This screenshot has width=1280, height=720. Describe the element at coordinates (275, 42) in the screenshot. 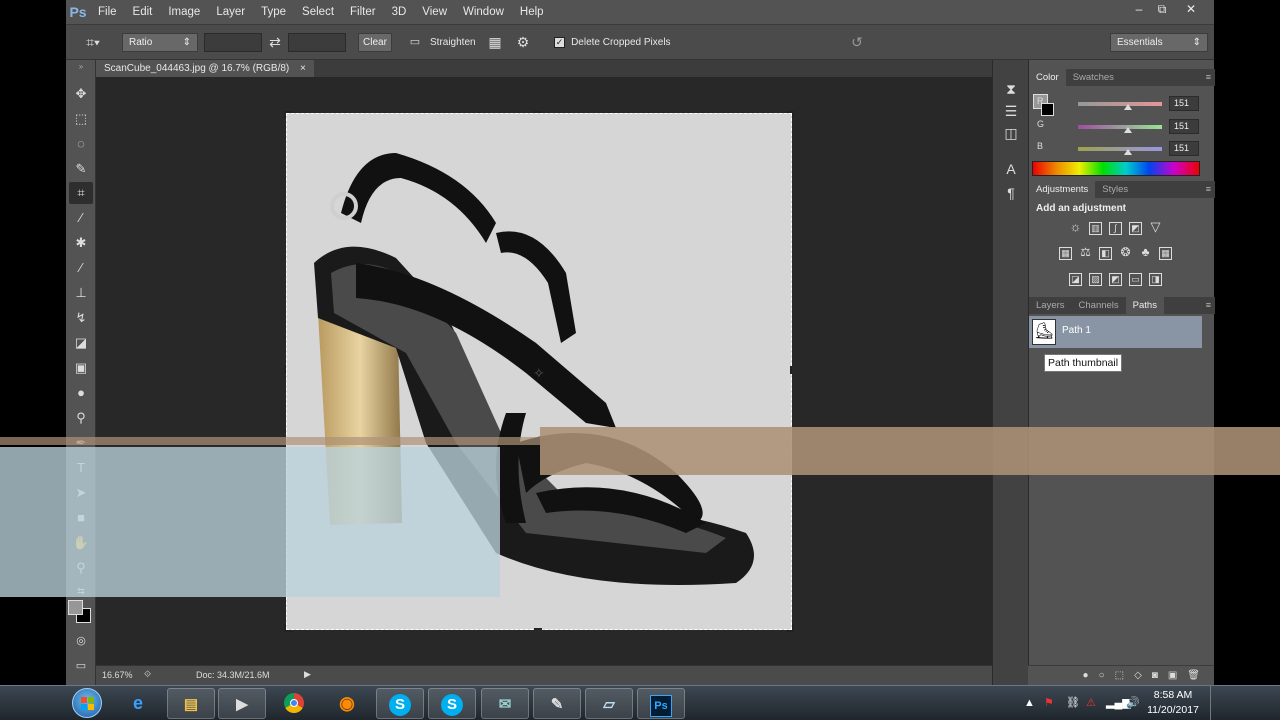

I see `swap-arrows-icon: ⇄` at that location.